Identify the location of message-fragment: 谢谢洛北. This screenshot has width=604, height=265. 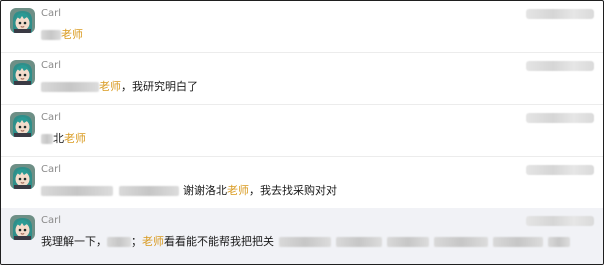
(205, 190).